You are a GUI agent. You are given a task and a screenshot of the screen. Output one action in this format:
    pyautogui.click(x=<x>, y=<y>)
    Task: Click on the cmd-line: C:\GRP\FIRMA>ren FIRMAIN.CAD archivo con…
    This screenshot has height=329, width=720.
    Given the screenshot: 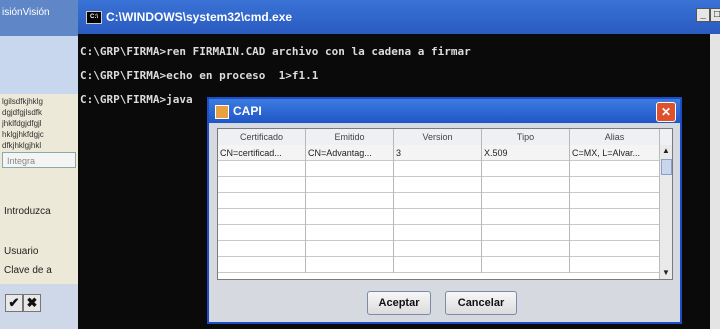 What is the action you would take?
    pyautogui.click(x=275, y=51)
    